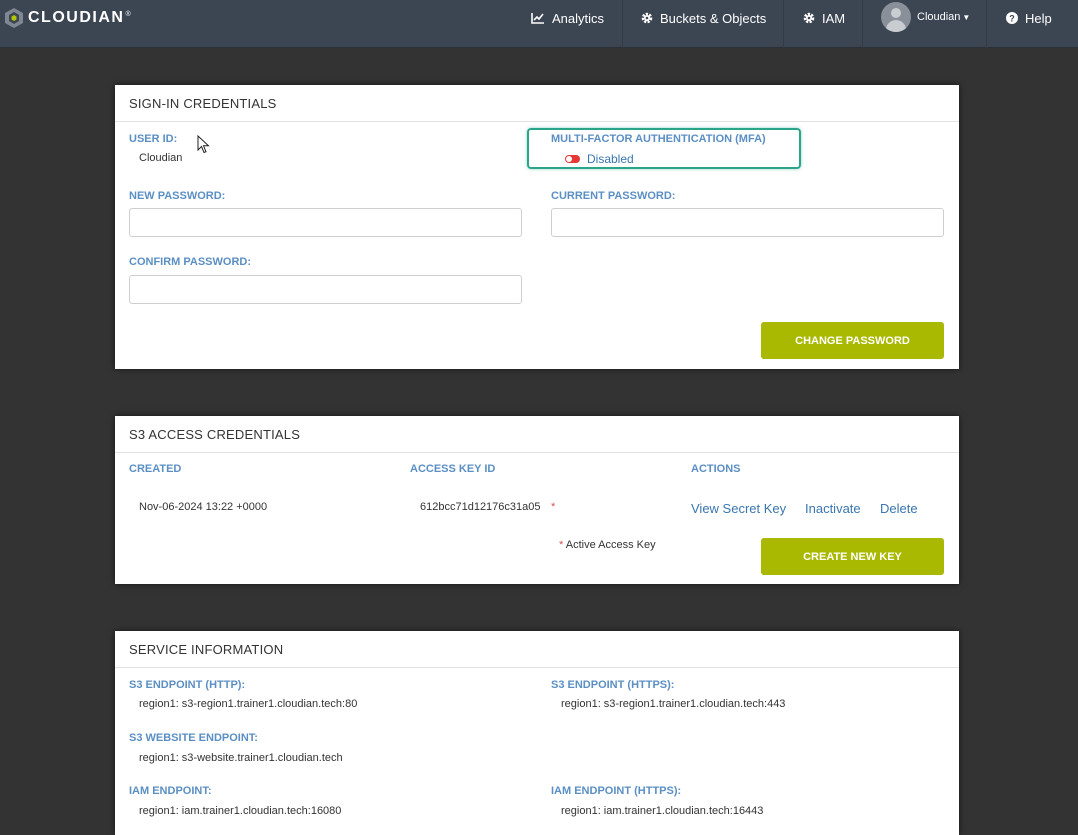 The image size is (1078, 835). Describe the element at coordinates (177, 196) in the screenshot. I see `new-password-label: NEW PASSWORD:` at that location.